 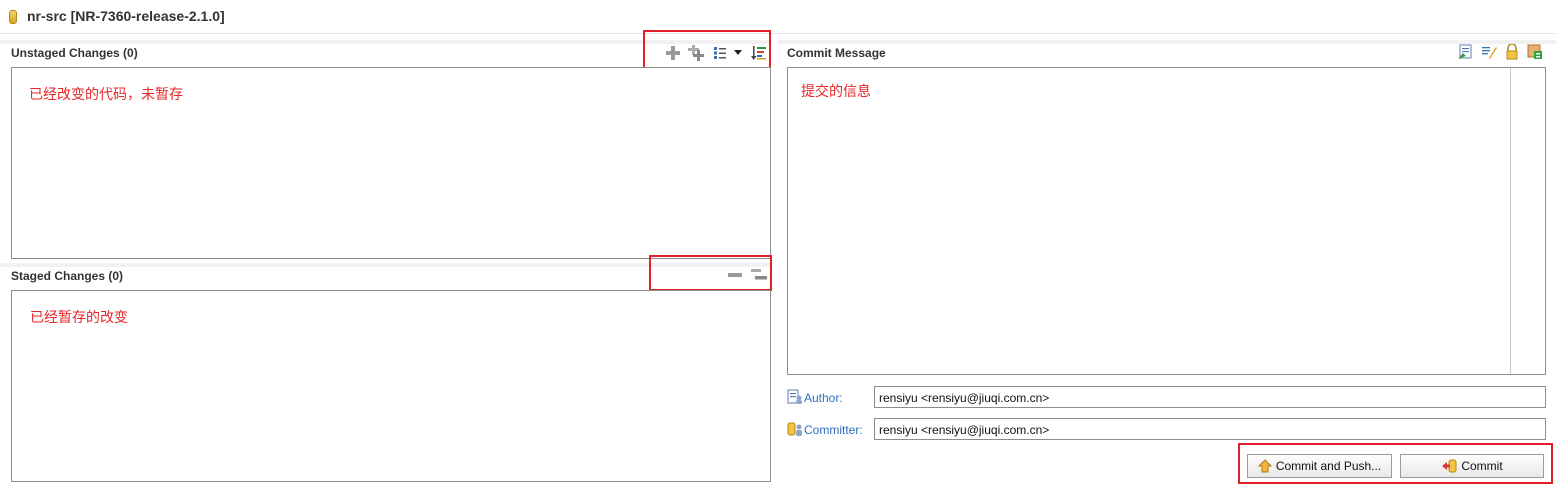 I want to click on author-label: Author:, so click(x=823, y=398).